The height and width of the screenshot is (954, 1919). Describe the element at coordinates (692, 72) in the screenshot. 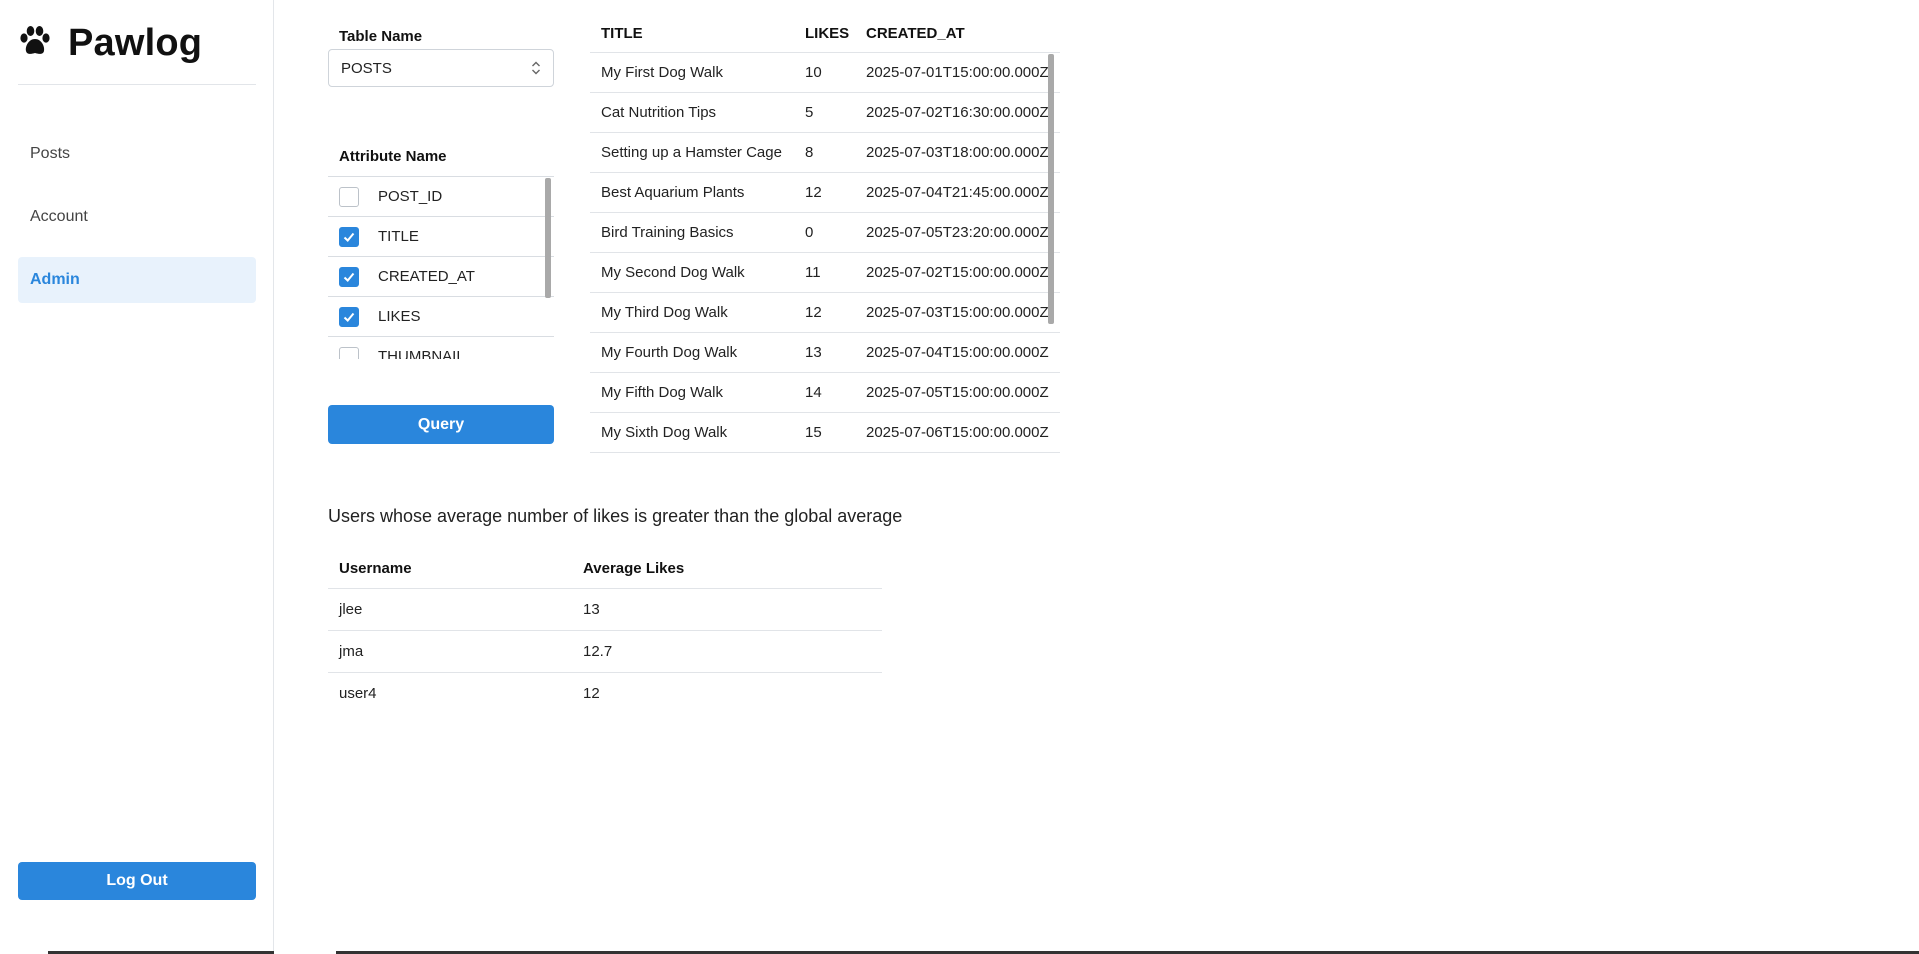

I see `table-cell: My First Dog Walk` at that location.